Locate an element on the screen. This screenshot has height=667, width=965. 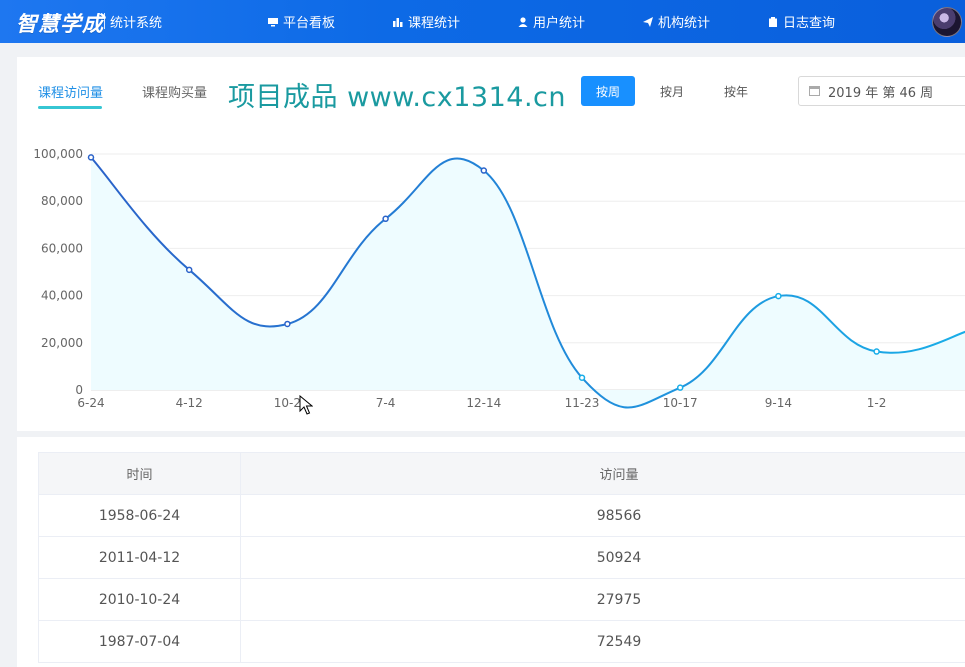
table-cell-time: 1958-06-24 is located at coordinates (140, 516).